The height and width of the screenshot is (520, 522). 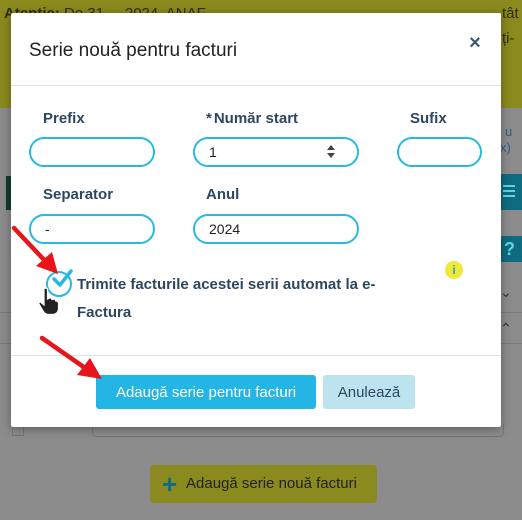 What do you see at coordinates (510, 13) in the screenshot?
I see `banner-right-1: tât` at bounding box center [510, 13].